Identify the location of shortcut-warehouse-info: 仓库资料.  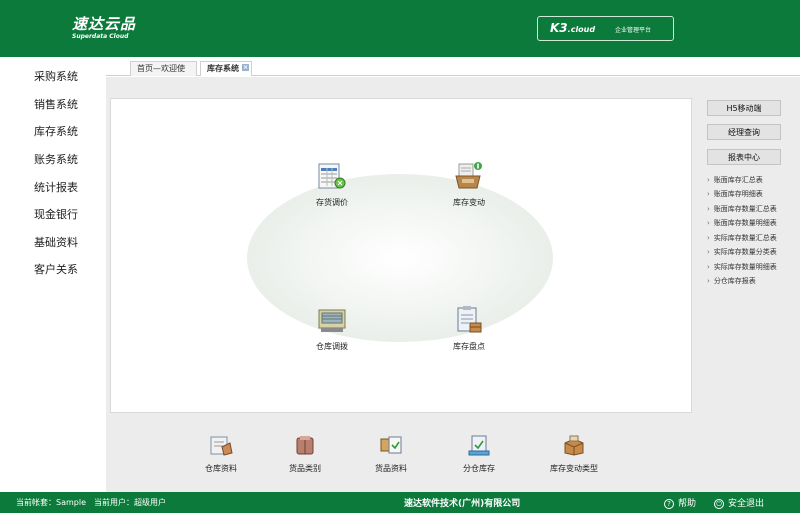
(221, 453).